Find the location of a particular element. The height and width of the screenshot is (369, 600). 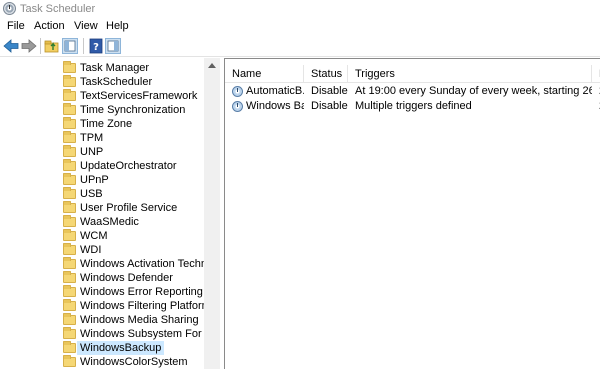

tree-item-selected: WindowsBackup is located at coordinates (135, 348).